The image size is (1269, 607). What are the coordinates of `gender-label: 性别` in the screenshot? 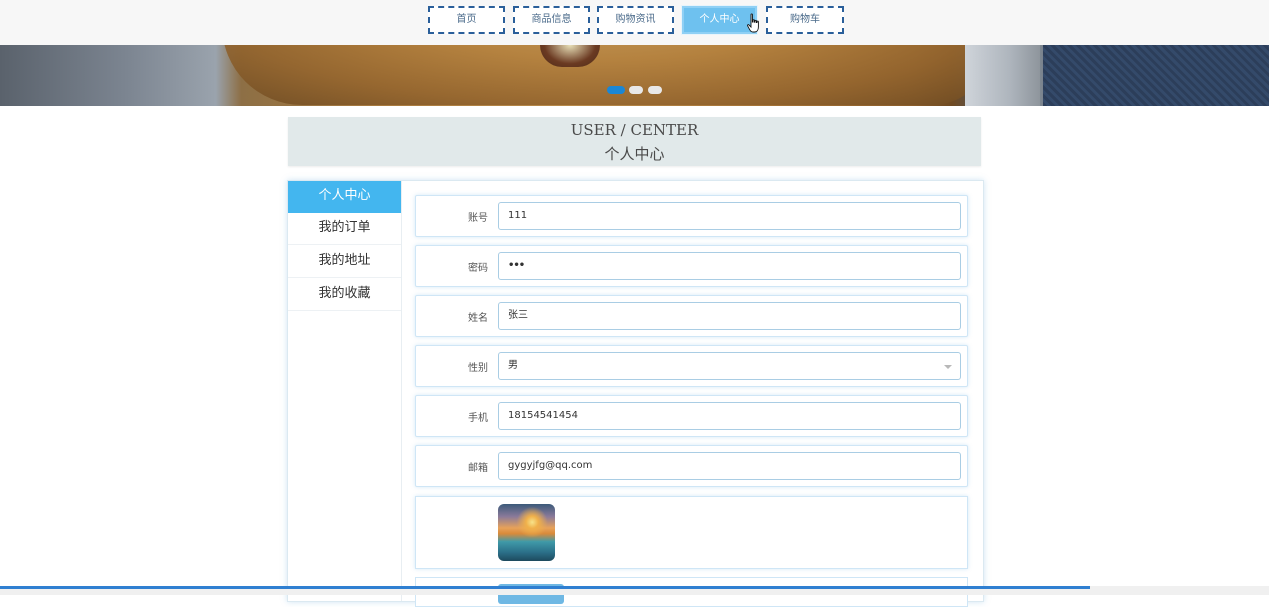 It's located at (478, 368).